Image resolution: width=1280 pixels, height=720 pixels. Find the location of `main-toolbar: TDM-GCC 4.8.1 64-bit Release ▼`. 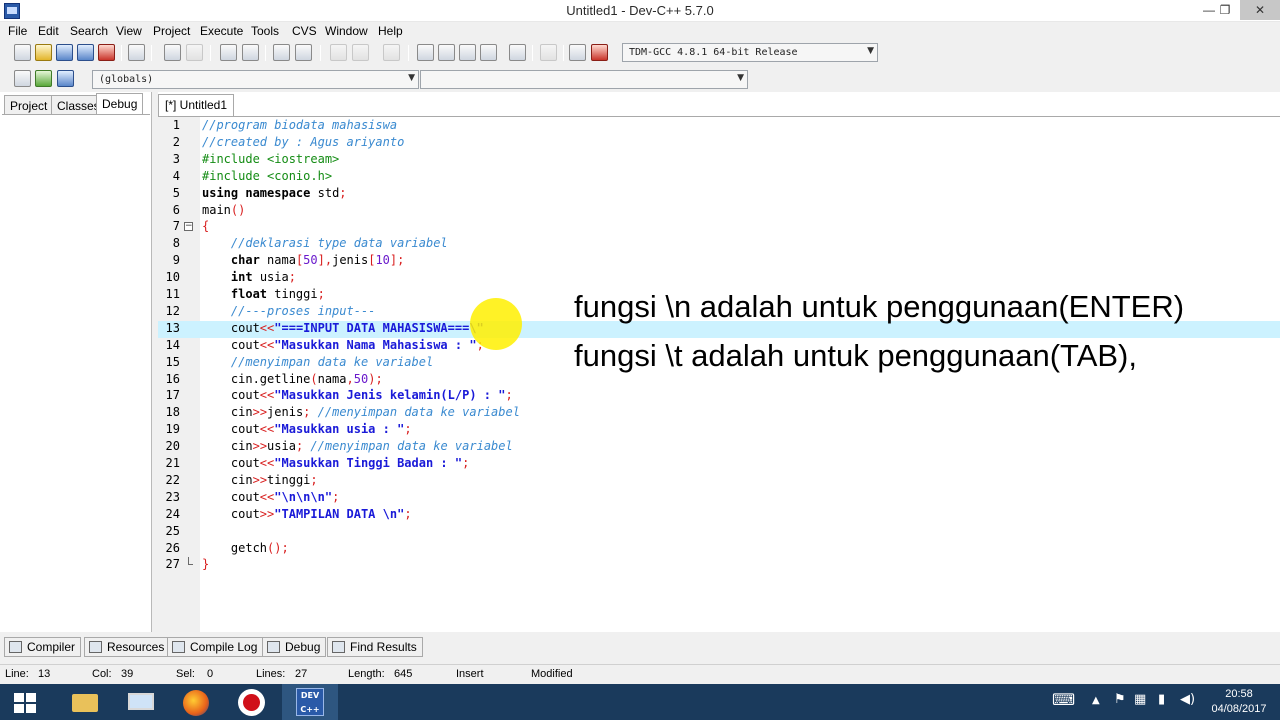

main-toolbar: TDM-GCC 4.8.1 64-bit Release ▼ is located at coordinates (640, 53).